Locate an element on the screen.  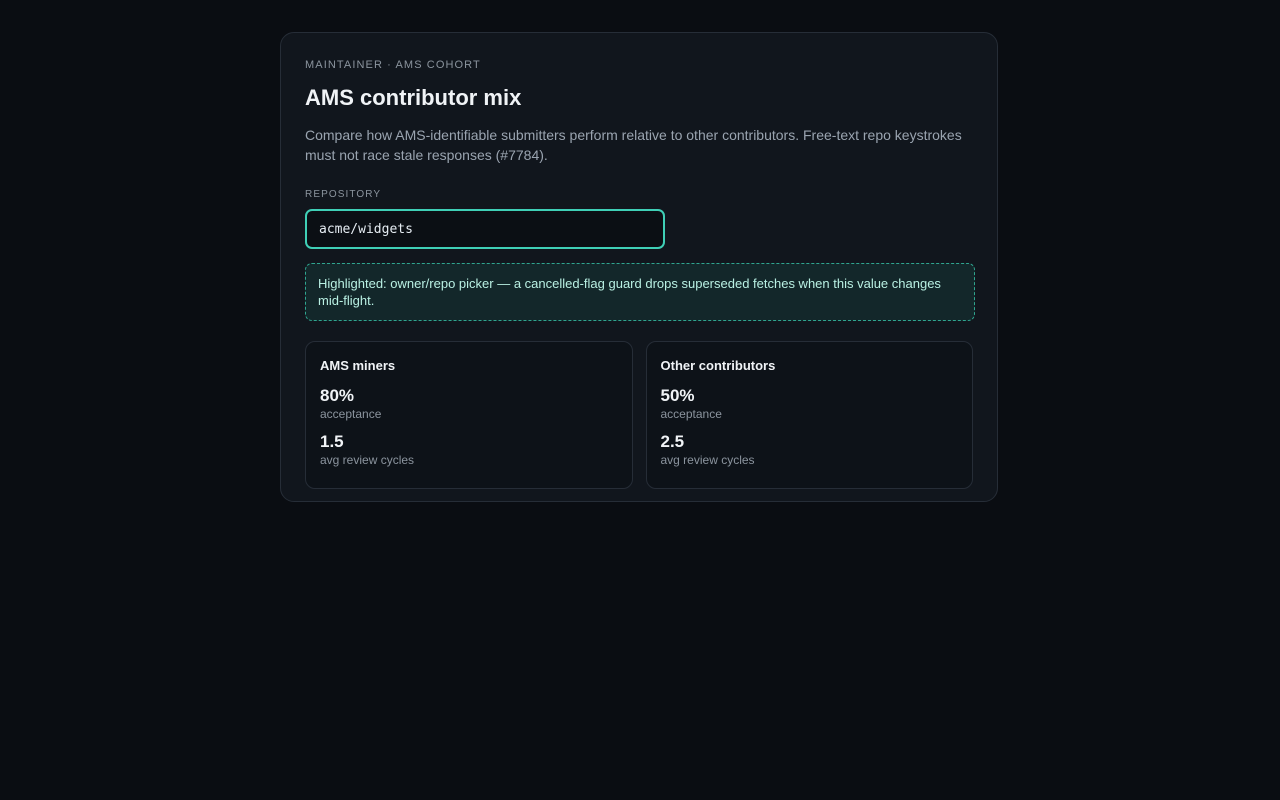
cohort-title: AMS miners is located at coordinates (358, 365).